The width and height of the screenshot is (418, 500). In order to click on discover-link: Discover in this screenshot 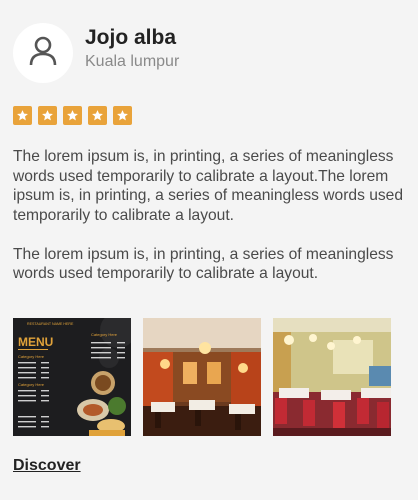, I will do `click(47, 466)`.